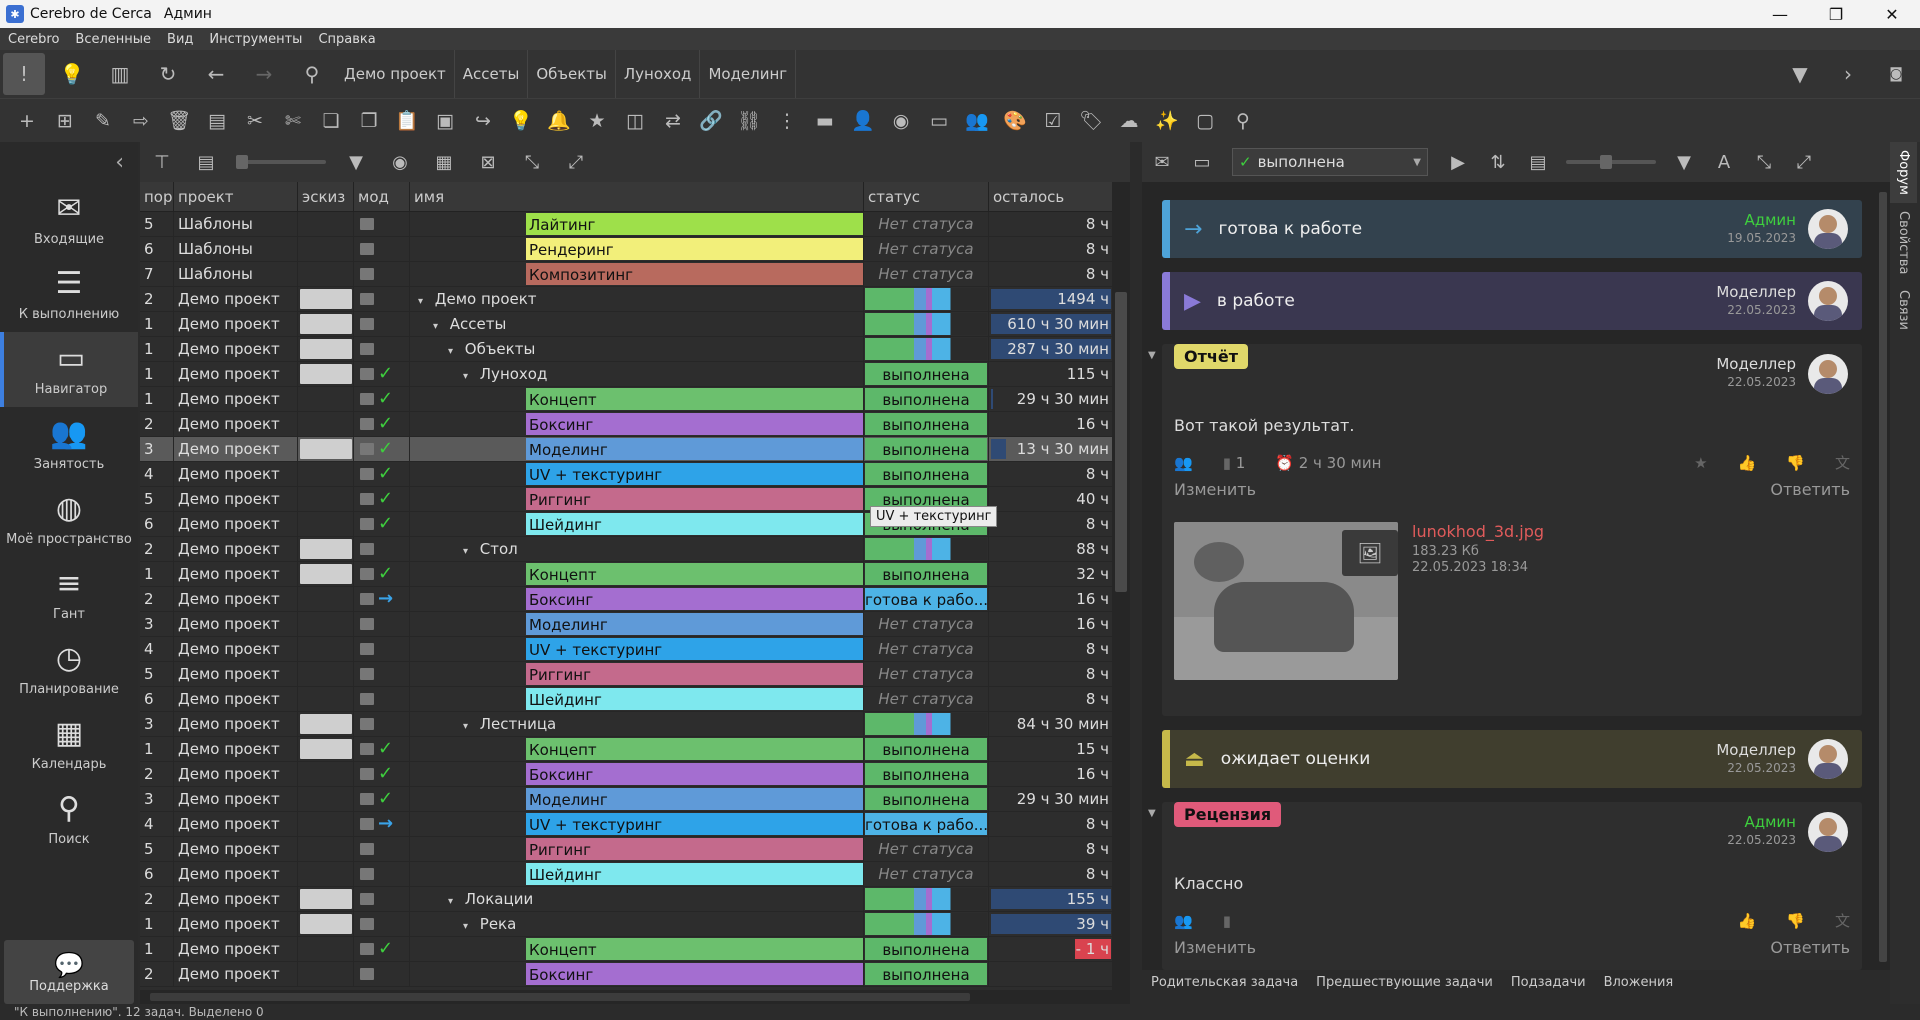 The width and height of the screenshot is (1920, 1020). I want to click on share-icon: ↪, so click(483, 121).